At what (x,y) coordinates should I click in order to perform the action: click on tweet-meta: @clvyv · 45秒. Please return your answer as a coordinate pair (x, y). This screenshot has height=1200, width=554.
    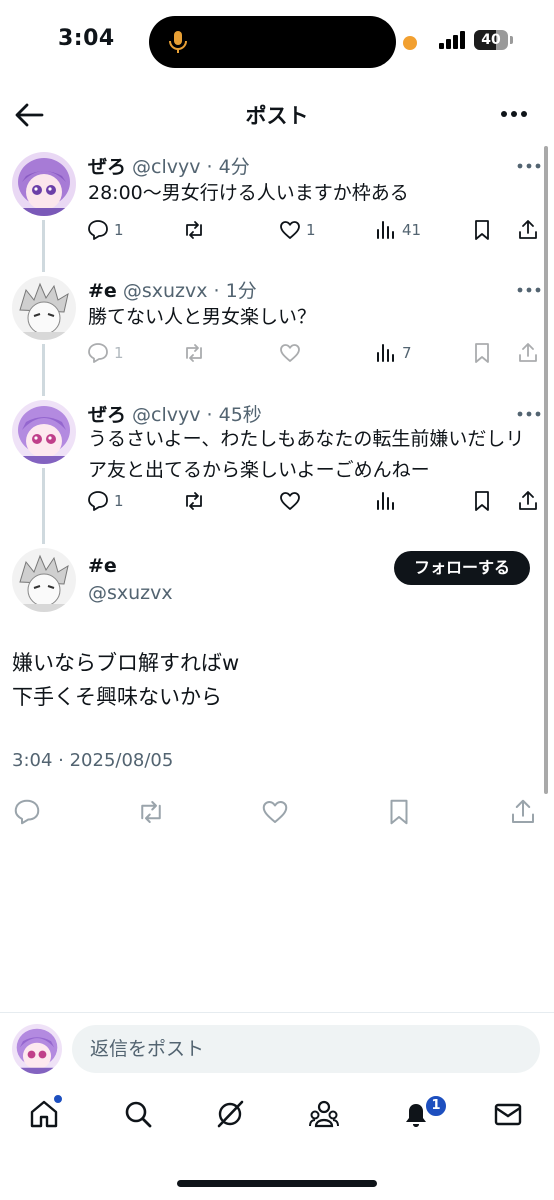
    Looking at the image, I should click on (194, 415).